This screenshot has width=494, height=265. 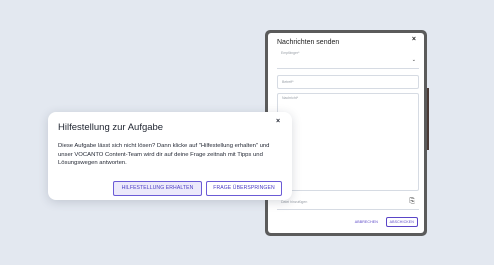 What do you see at coordinates (348, 59) in the screenshot?
I see `recipient-select: Empfänger* ⌄` at bounding box center [348, 59].